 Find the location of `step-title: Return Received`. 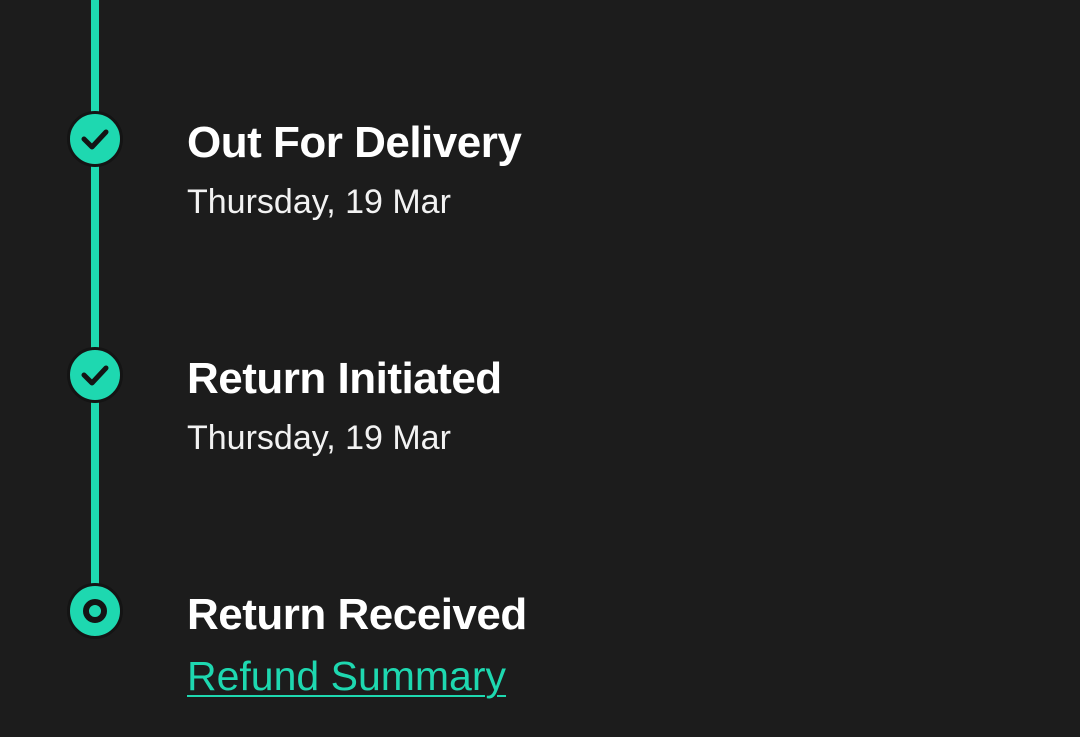

step-title: Return Received is located at coordinates (357, 614).